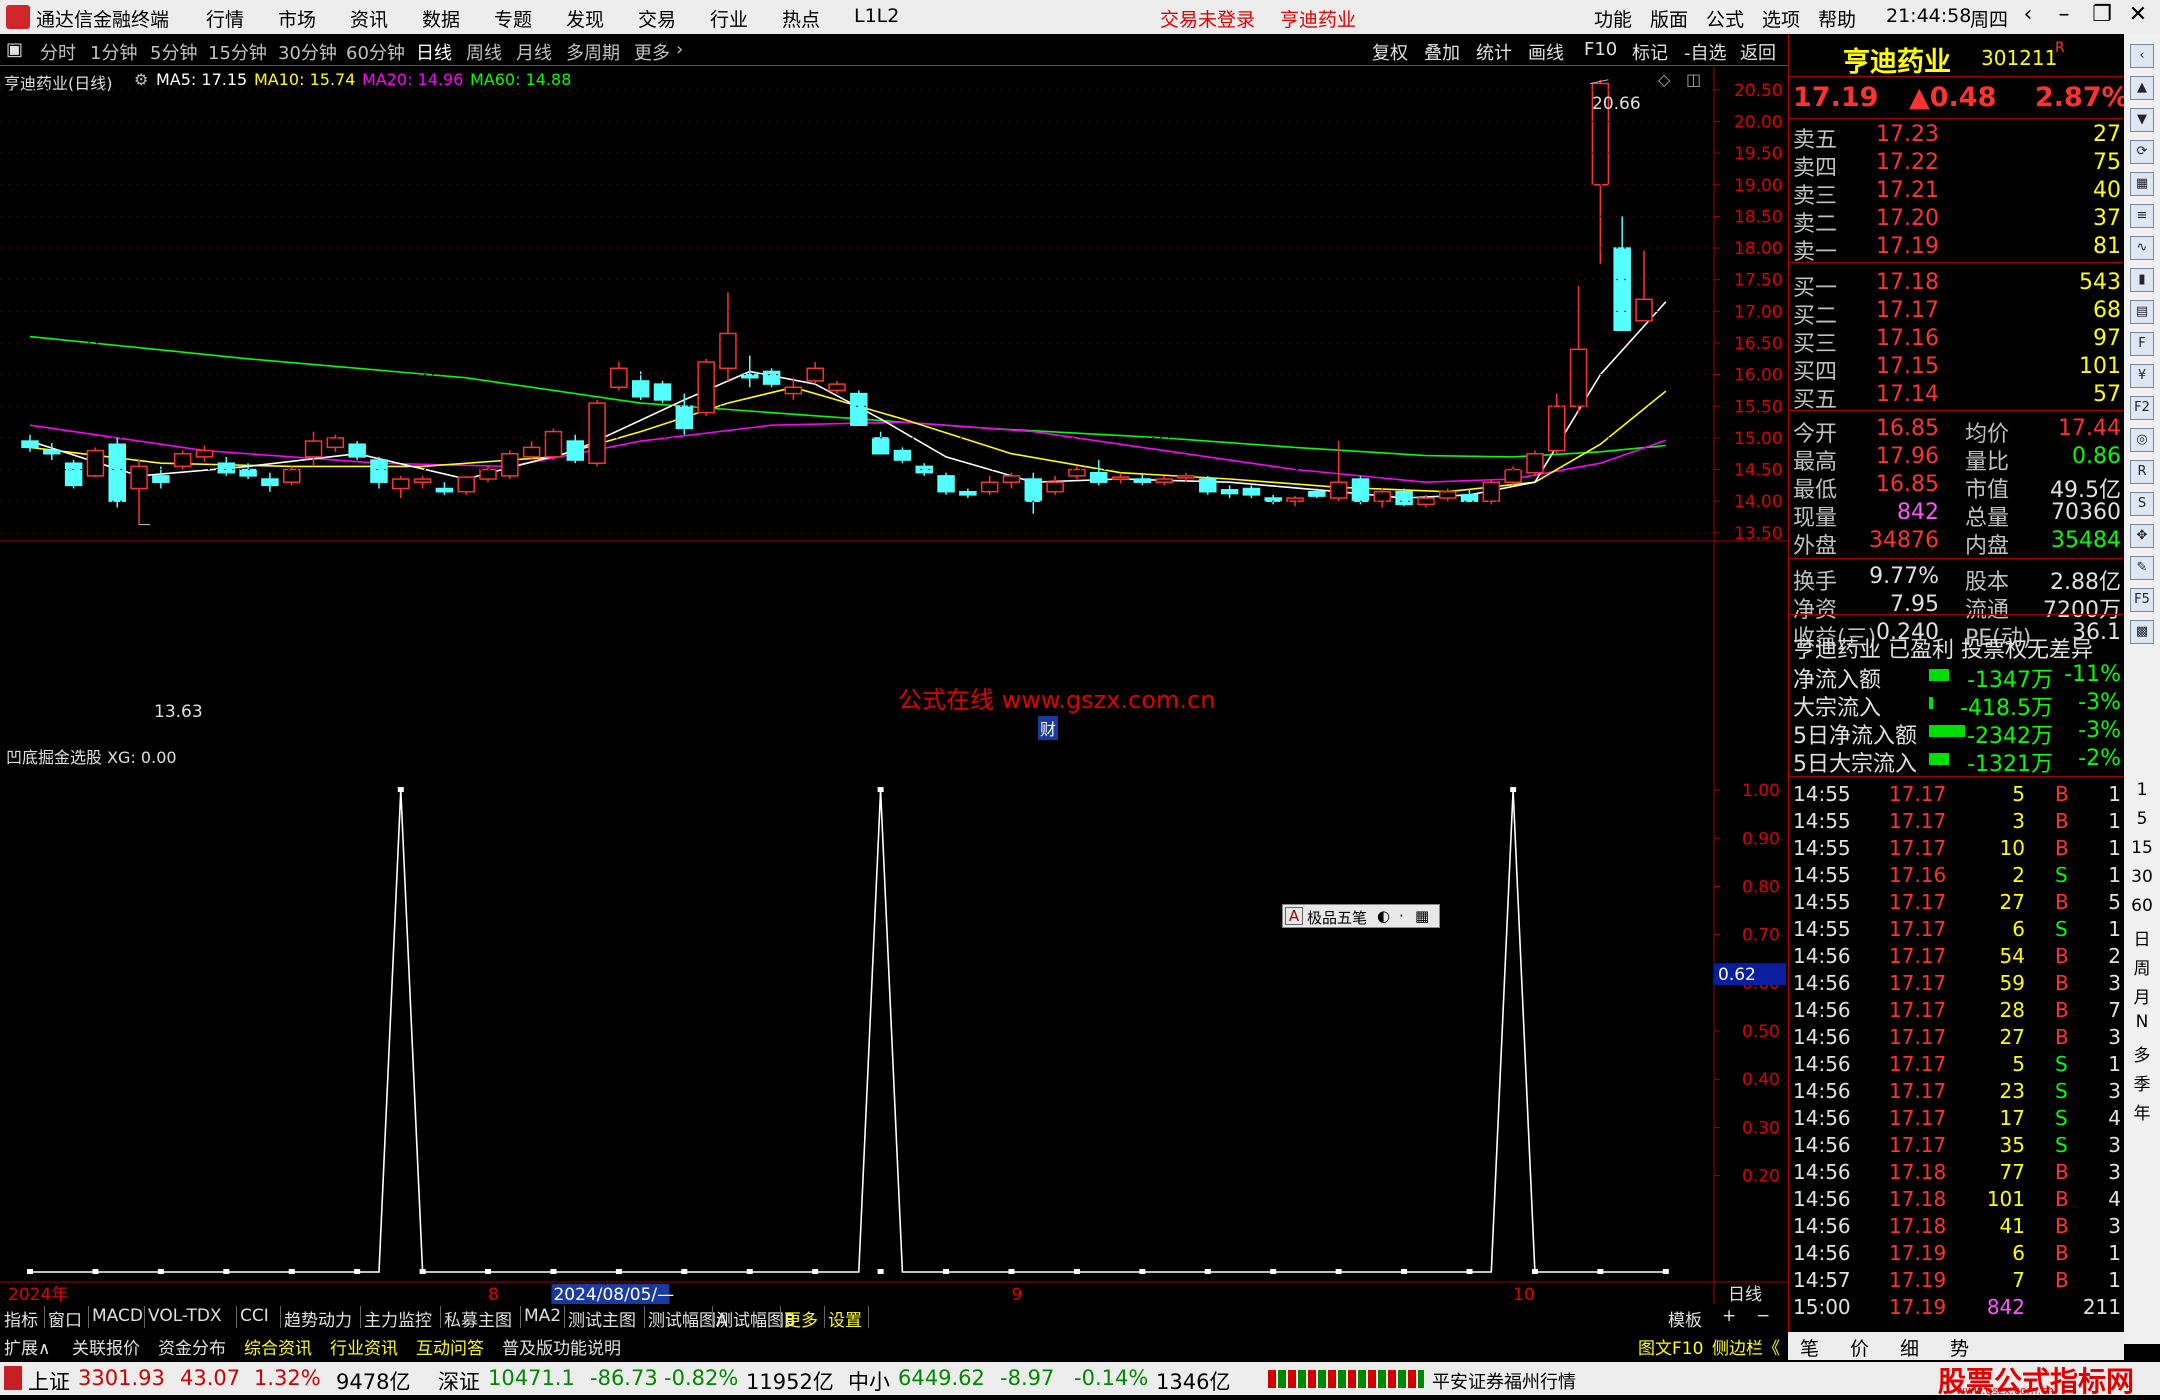 The image size is (2160, 1400). Describe the element at coordinates (1763, 1316) in the screenshot. I see `tab-remove: −` at that location.